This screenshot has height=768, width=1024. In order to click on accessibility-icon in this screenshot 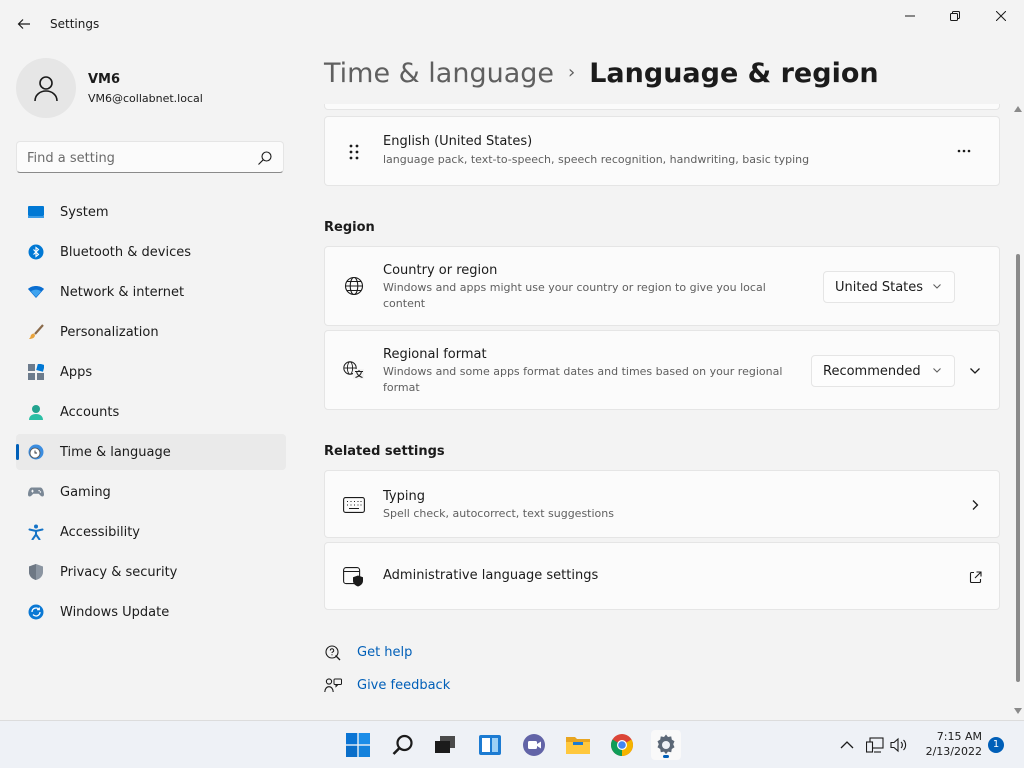, I will do `click(36, 532)`.